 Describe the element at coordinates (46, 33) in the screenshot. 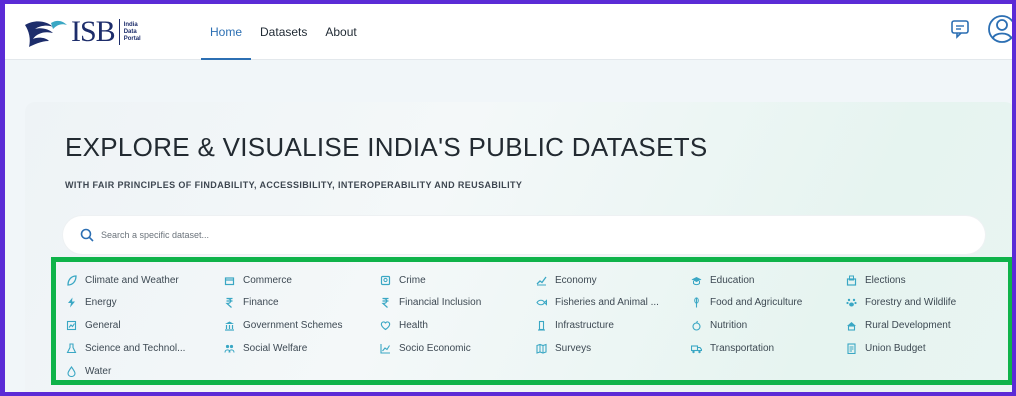

I see `bird-logo-icon` at that location.